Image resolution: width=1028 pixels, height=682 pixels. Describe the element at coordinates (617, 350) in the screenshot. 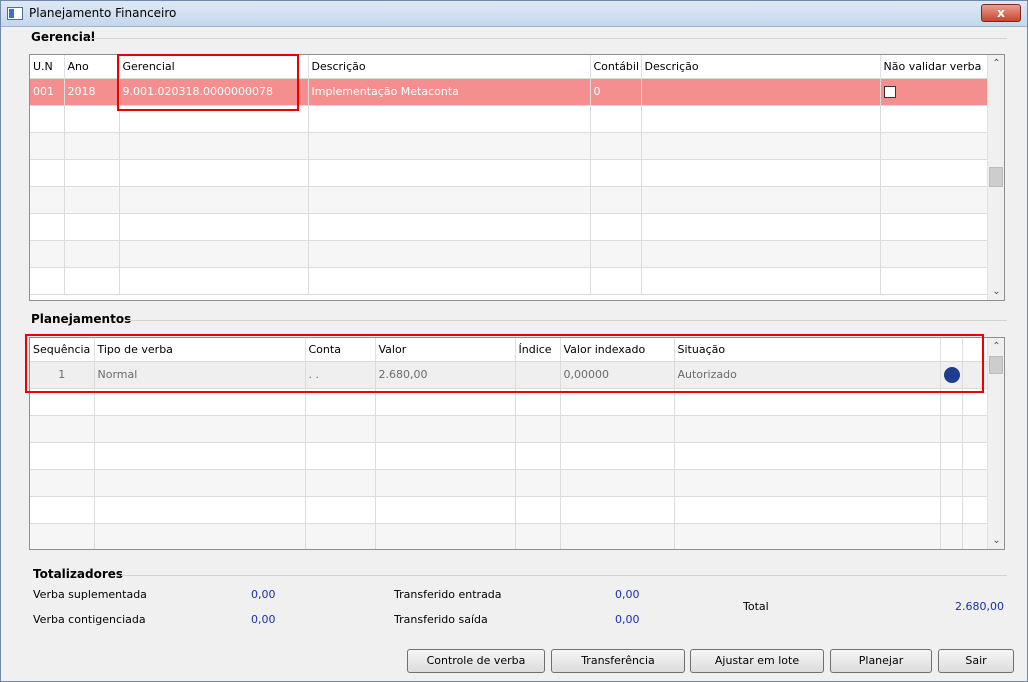

I see `col-valor-indexado: Valor indexado` at that location.